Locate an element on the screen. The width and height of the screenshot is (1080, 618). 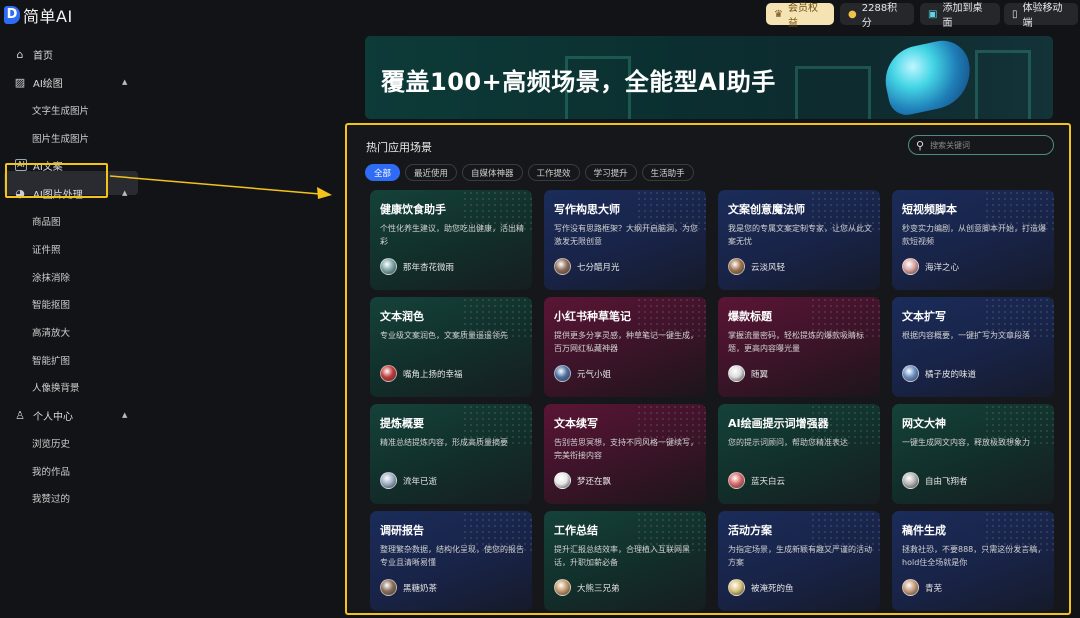
card-author: 大熊三兄弟 is located at coordinates (587, 587).